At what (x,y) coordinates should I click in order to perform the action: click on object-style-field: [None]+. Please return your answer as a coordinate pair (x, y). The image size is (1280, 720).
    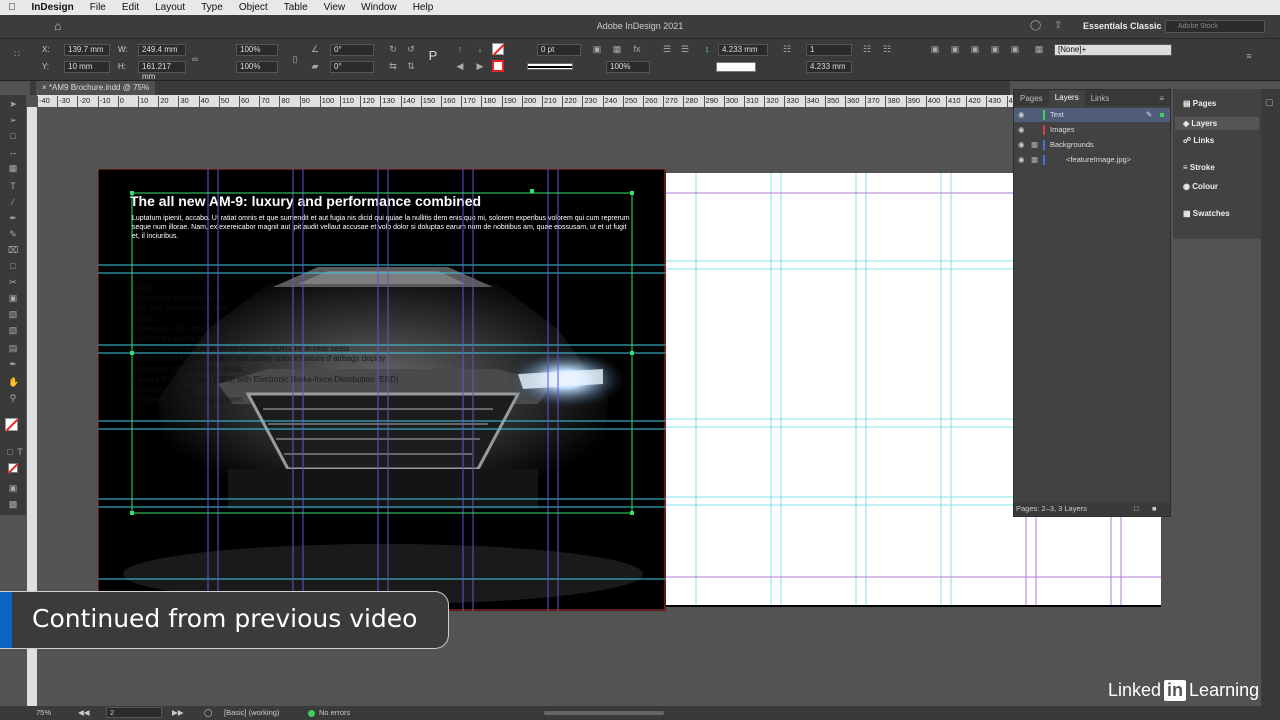
    Looking at the image, I should click on (1113, 50).